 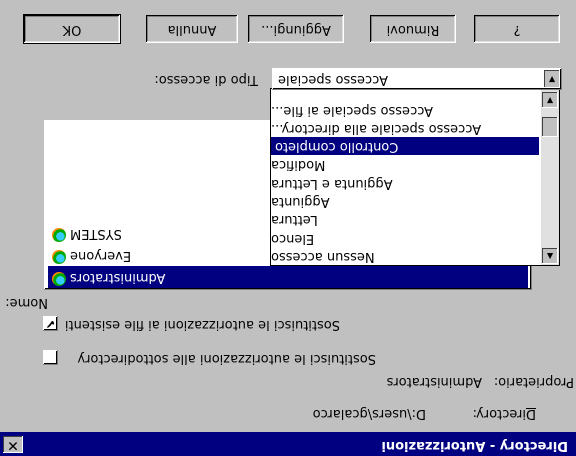 I want to click on list-item-label: SYSTEM, so click(x=96, y=233).